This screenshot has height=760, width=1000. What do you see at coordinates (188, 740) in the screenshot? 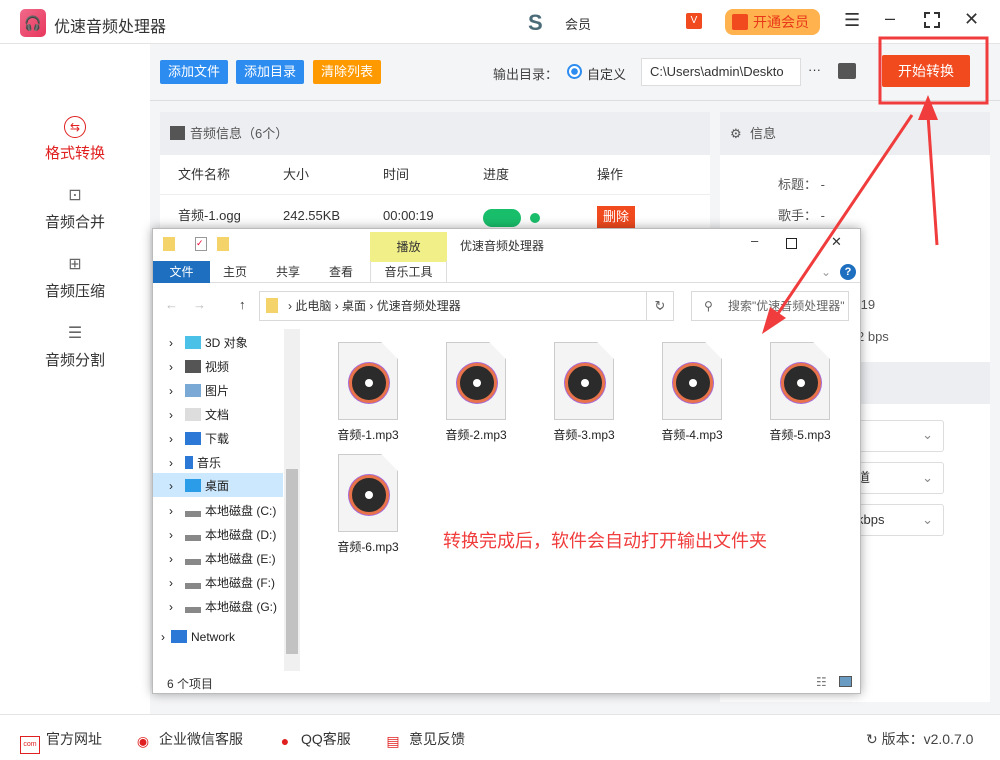
I see `wechat-support-link: ◉ 企业微信客服` at bounding box center [188, 740].